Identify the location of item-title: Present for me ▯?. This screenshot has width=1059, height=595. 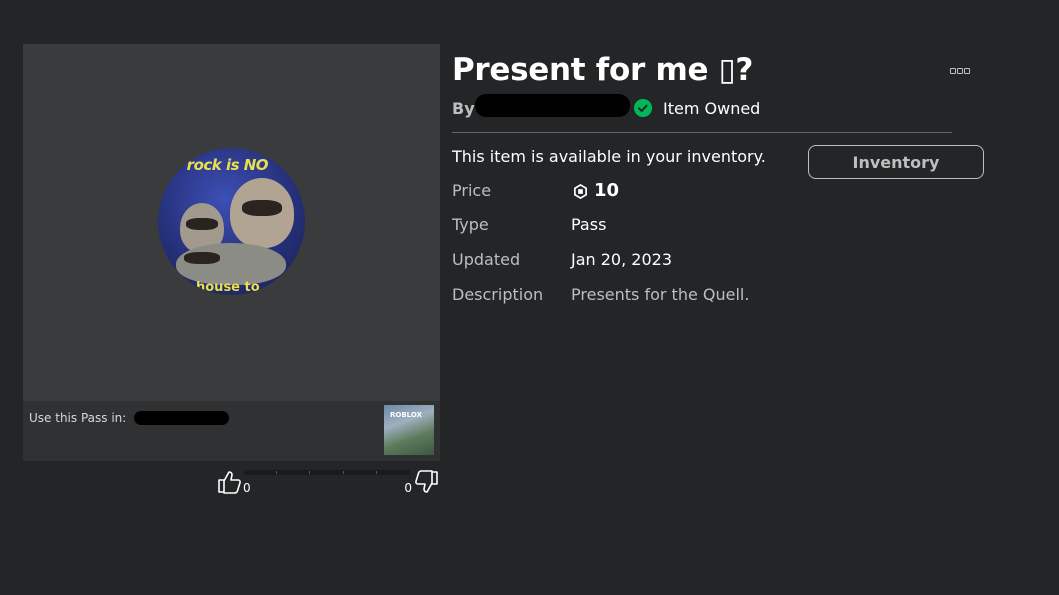
(603, 70).